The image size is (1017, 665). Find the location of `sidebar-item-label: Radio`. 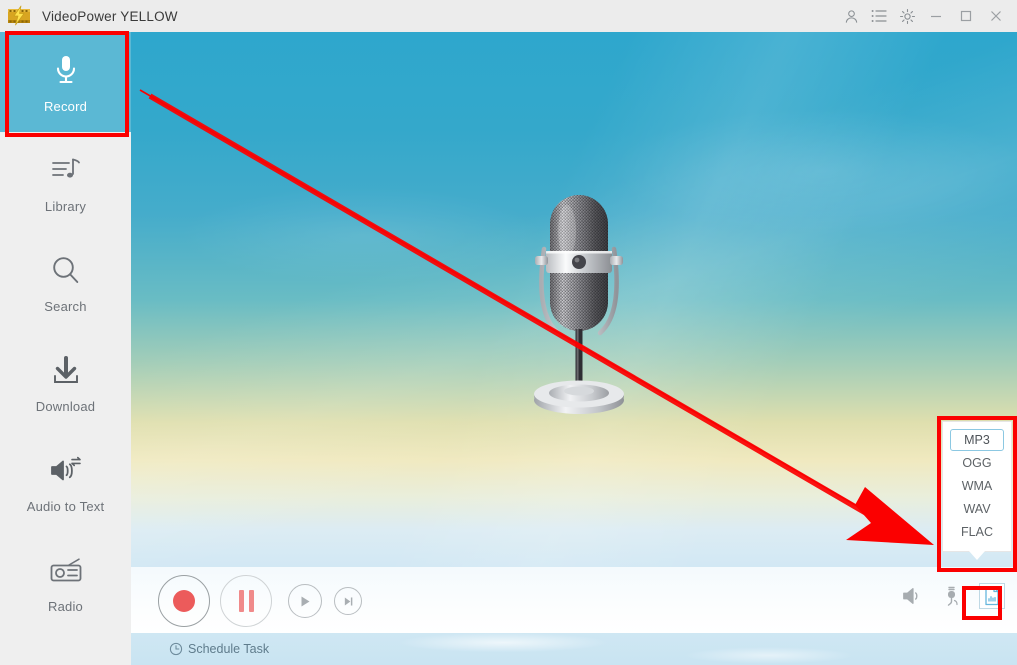

sidebar-item-label: Radio is located at coordinates (65, 606).